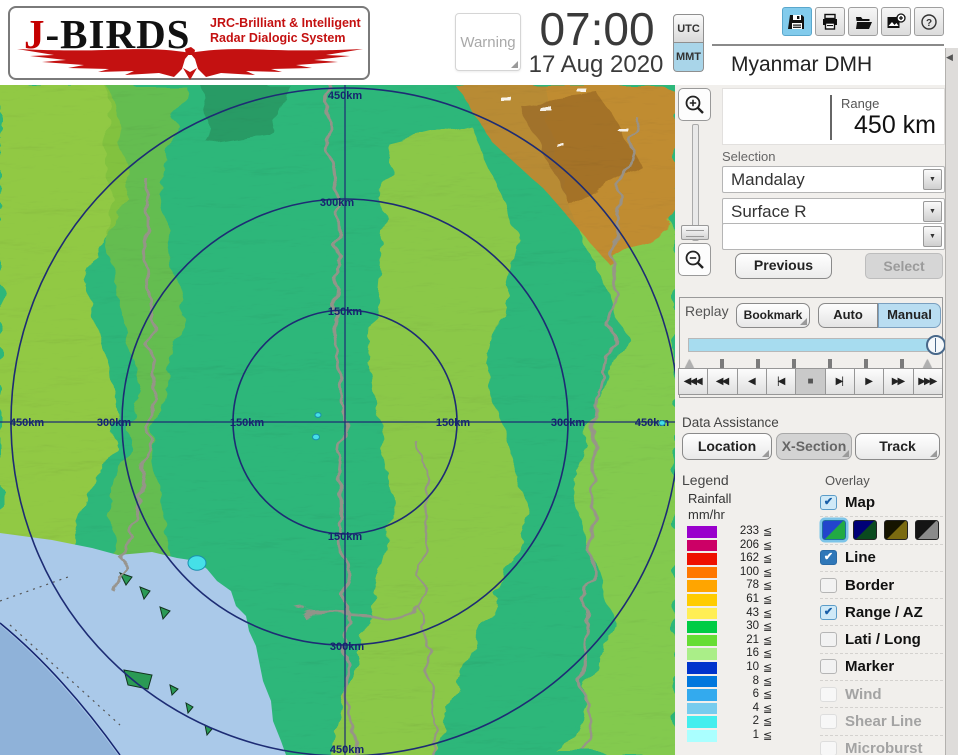  I want to click on checkbox-border, so click(828, 585).